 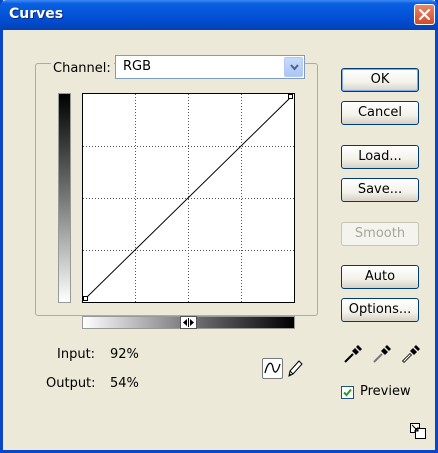 I want to click on checkmark-icon, so click(x=347, y=392).